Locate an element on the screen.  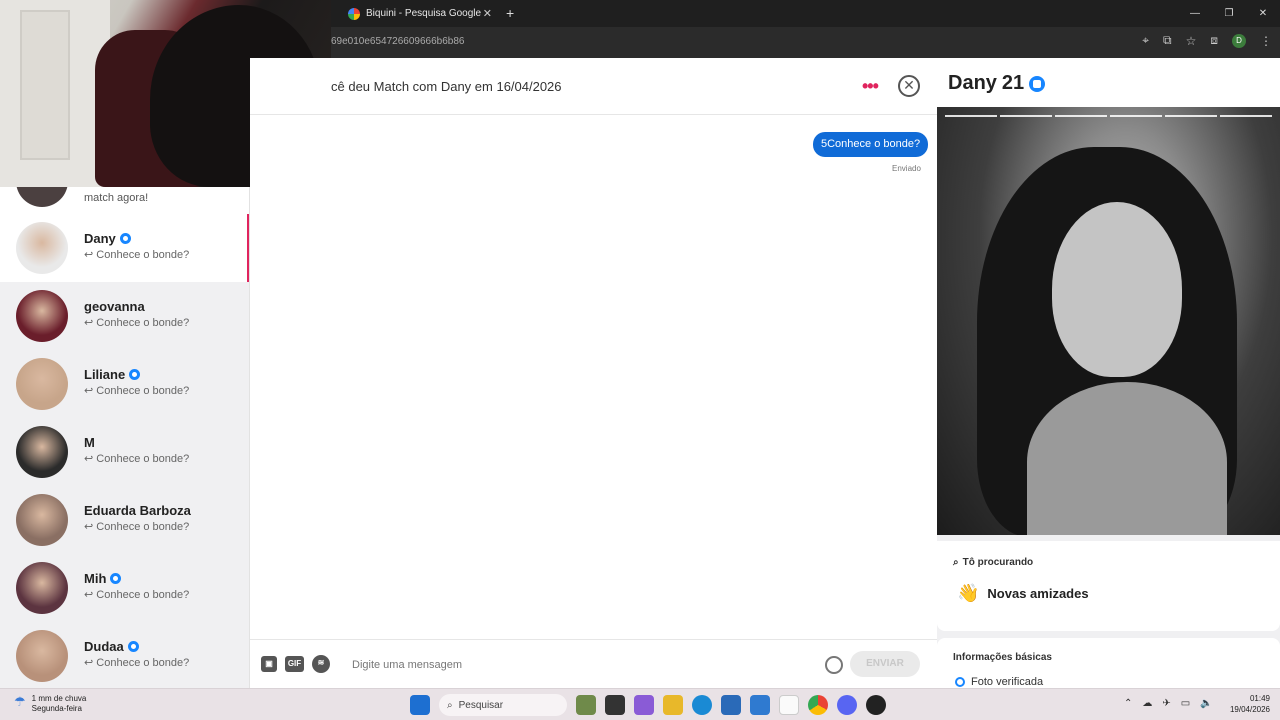
close-tab-icon: ✕ is located at coordinates (487, 13).